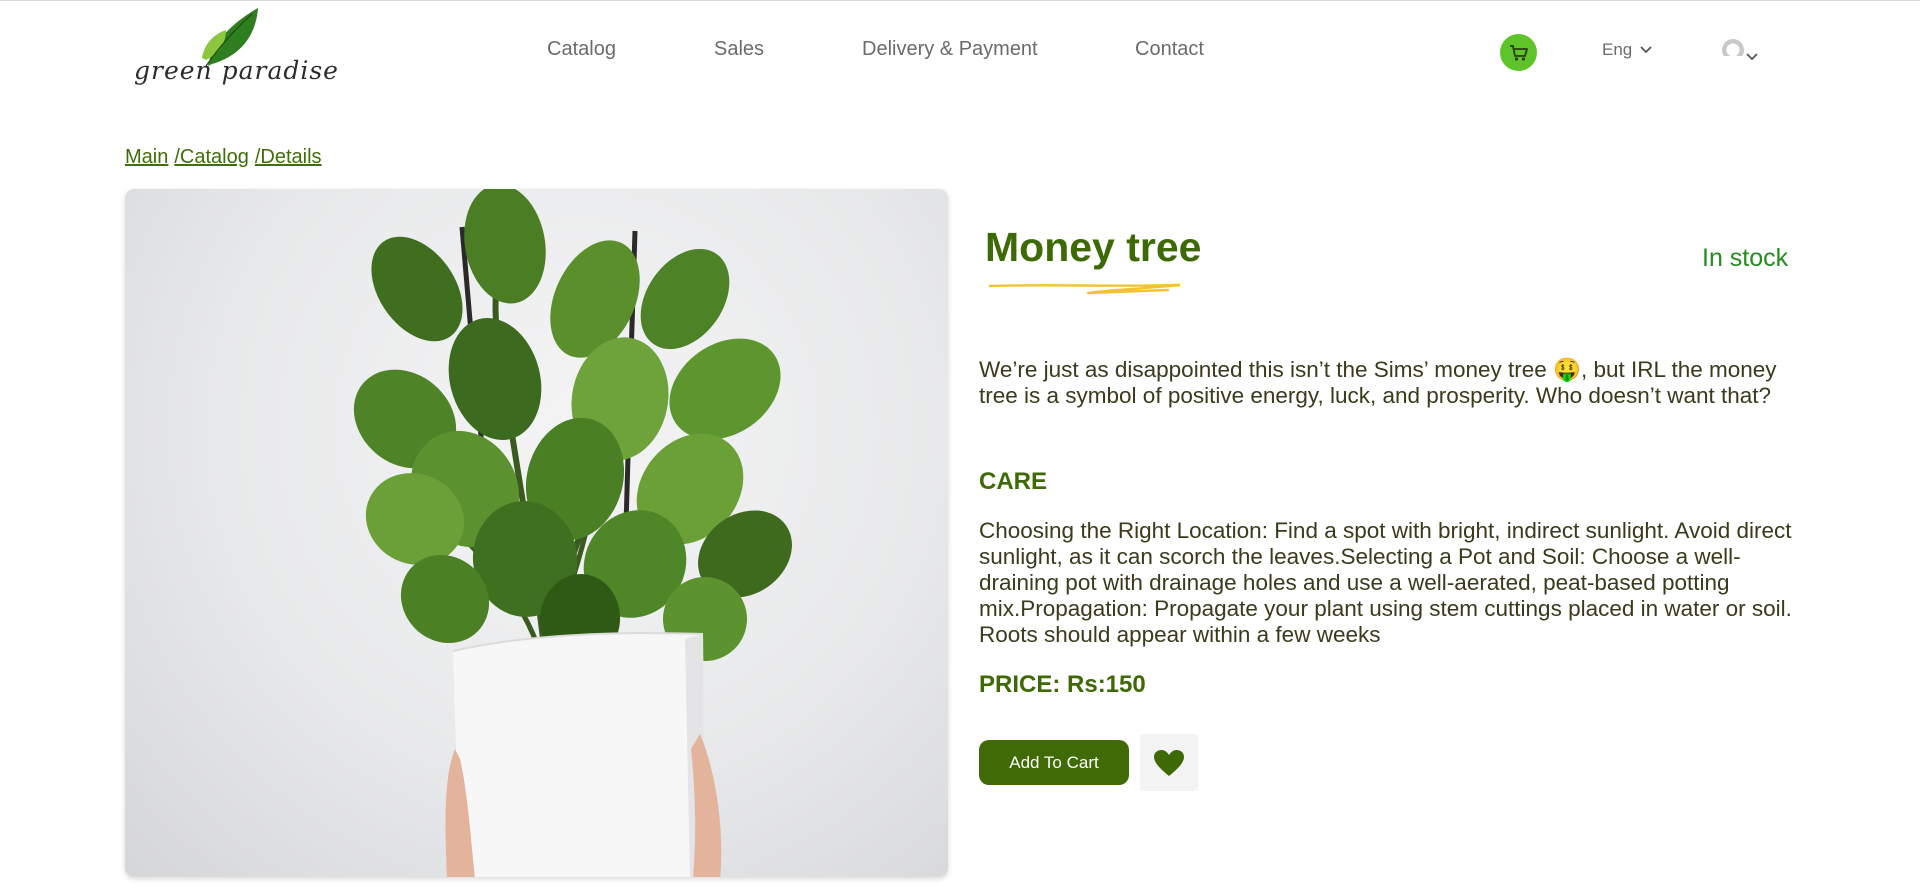  Describe the element at coordinates (211, 157) in the screenshot. I see `breadcrumb-catalog: /Catalog` at that location.